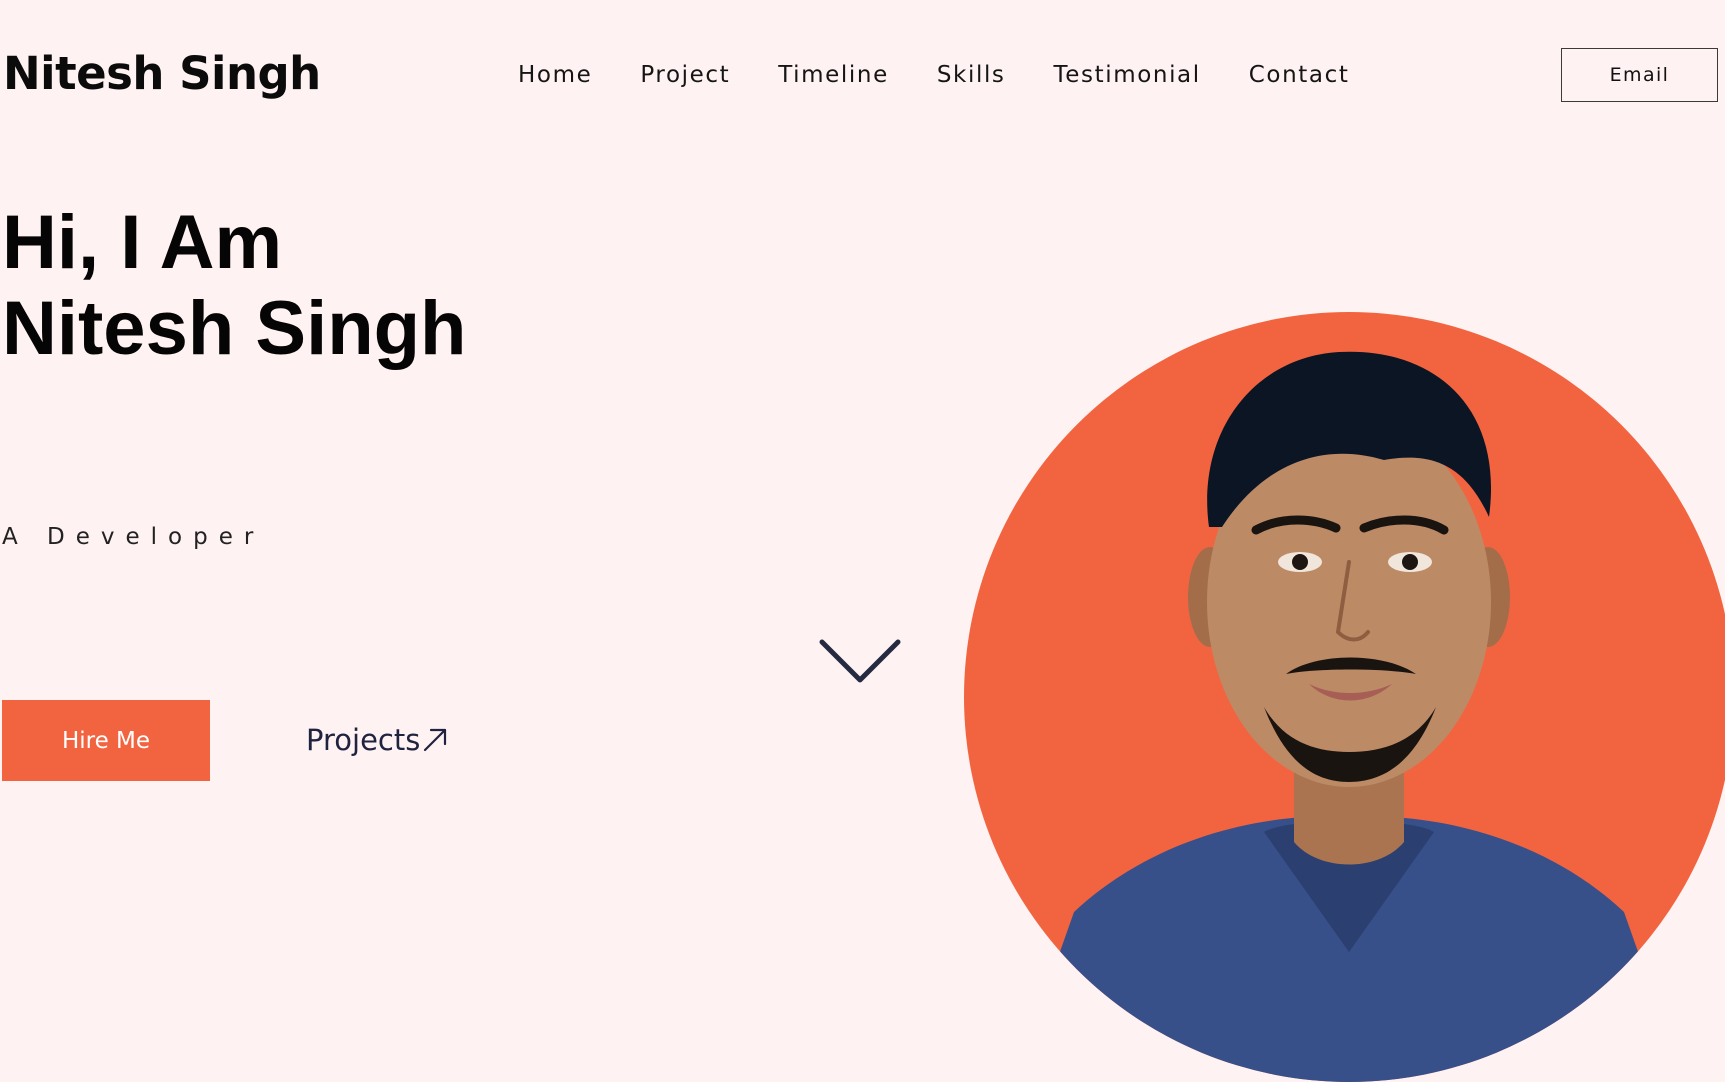 The width and height of the screenshot is (1725, 1082). Describe the element at coordinates (1127, 75) in the screenshot. I see `nav-link-testimonial: Testimonial` at that location.